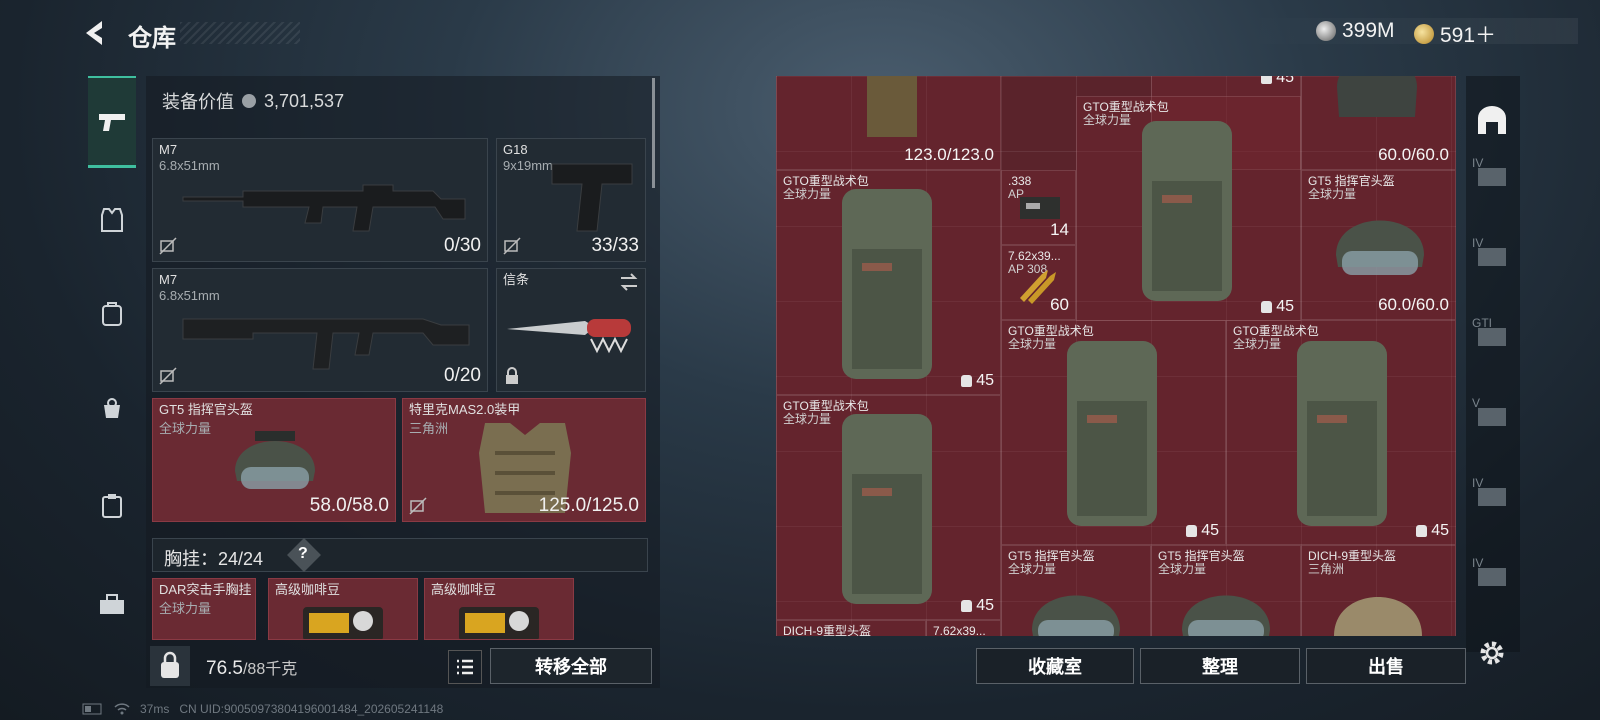 Image resolution: width=1600 pixels, height=720 pixels. Describe the element at coordinates (274, 460) in the screenshot. I see `slot-helmet: GT5 指挥官头盔 全球力量 58.0/58.0` at that location.